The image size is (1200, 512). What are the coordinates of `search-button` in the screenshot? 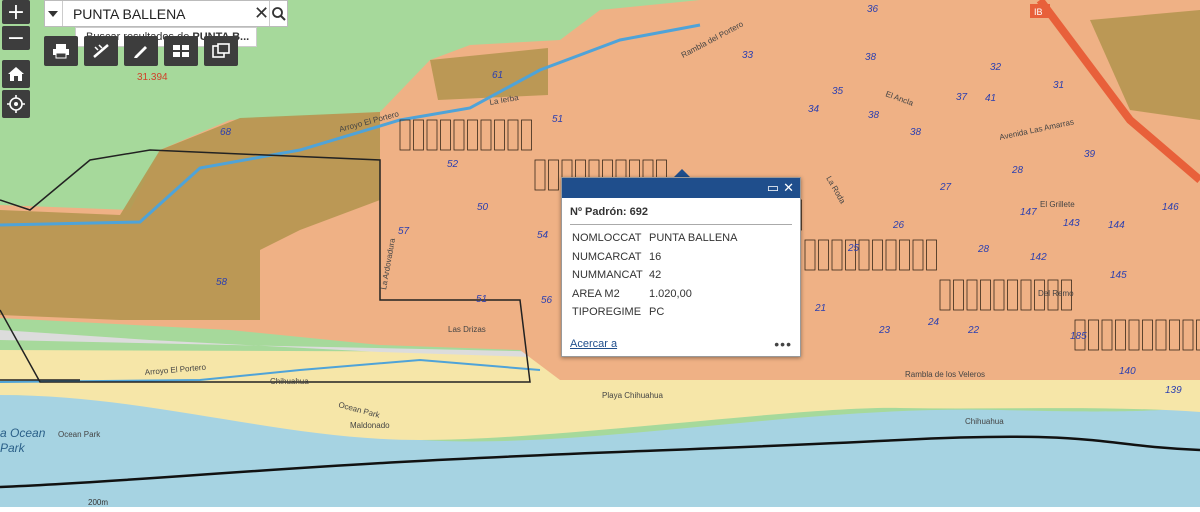 It's located at (278, 13).